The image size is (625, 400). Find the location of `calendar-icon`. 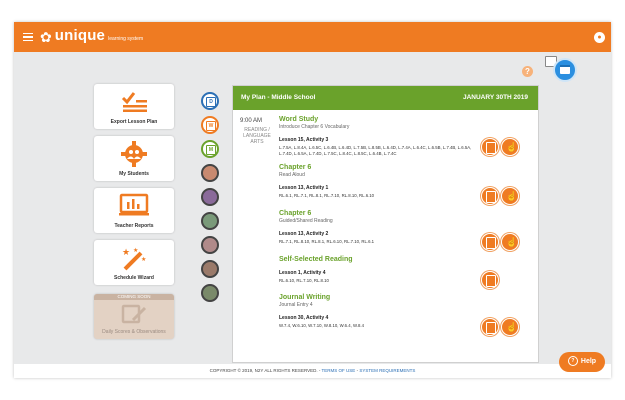

calendar-icon is located at coordinates (565, 69).